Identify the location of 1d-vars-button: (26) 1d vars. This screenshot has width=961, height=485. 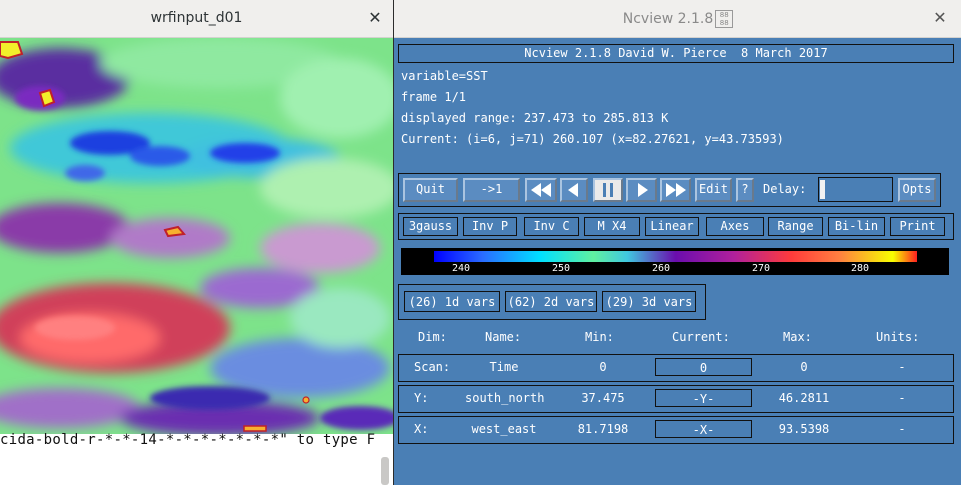
(452, 301).